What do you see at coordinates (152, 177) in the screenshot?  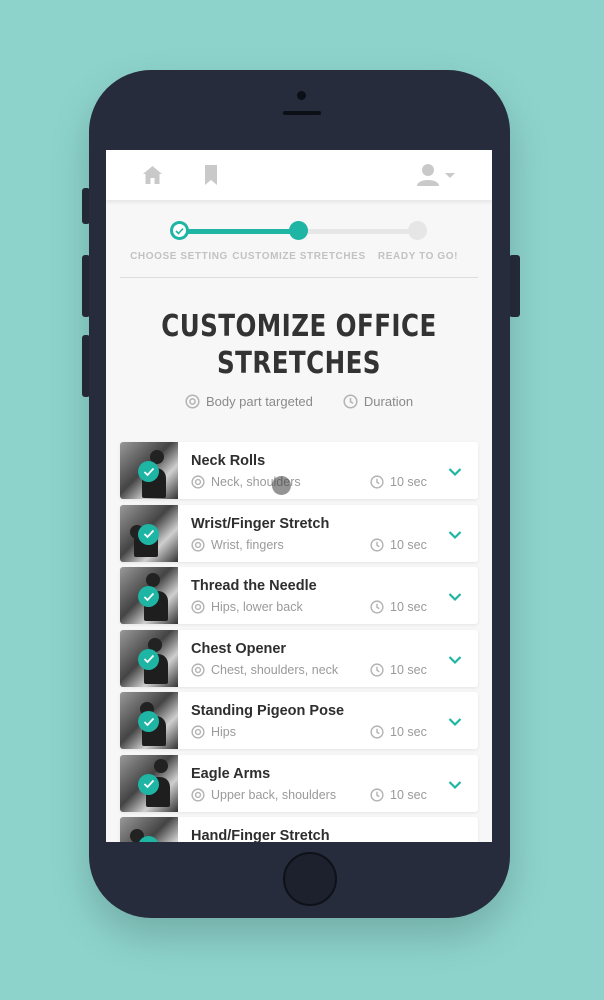 I see `home-icon` at bounding box center [152, 177].